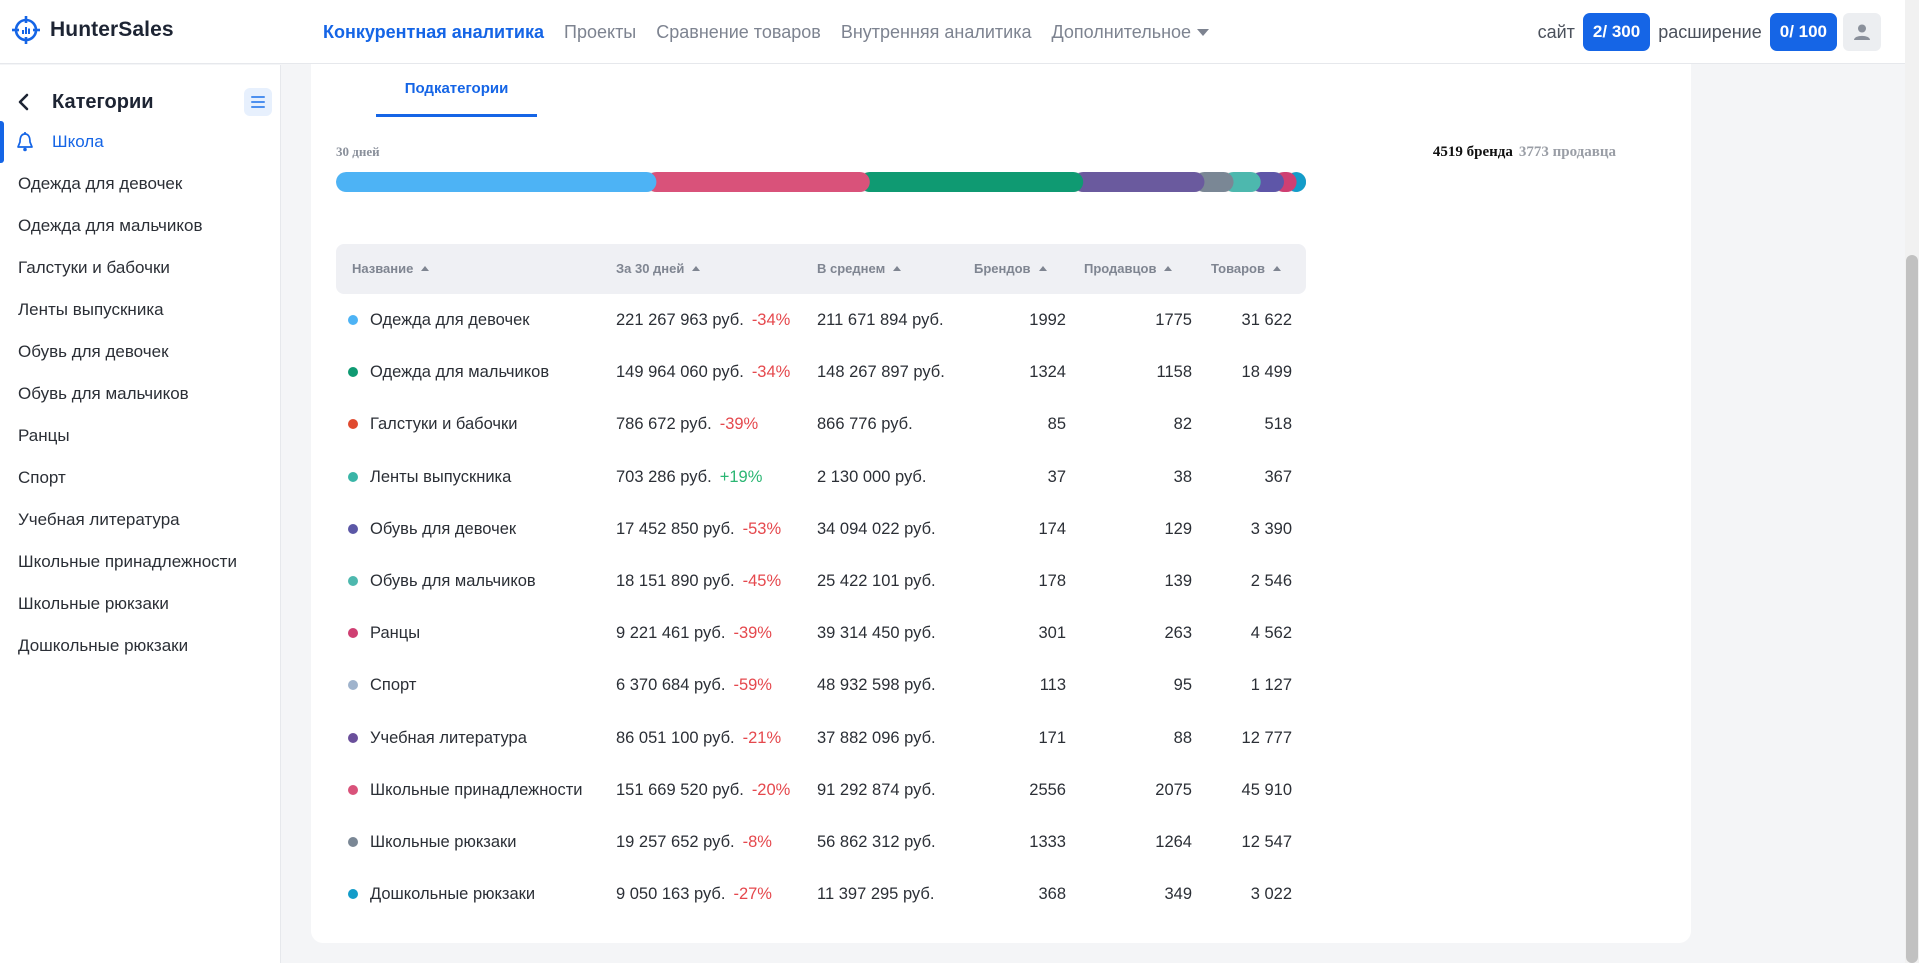  Describe the element at coordinates (1616, 32) in the screenshot. I see `site-limit-badge: 2/ 300` at that location.